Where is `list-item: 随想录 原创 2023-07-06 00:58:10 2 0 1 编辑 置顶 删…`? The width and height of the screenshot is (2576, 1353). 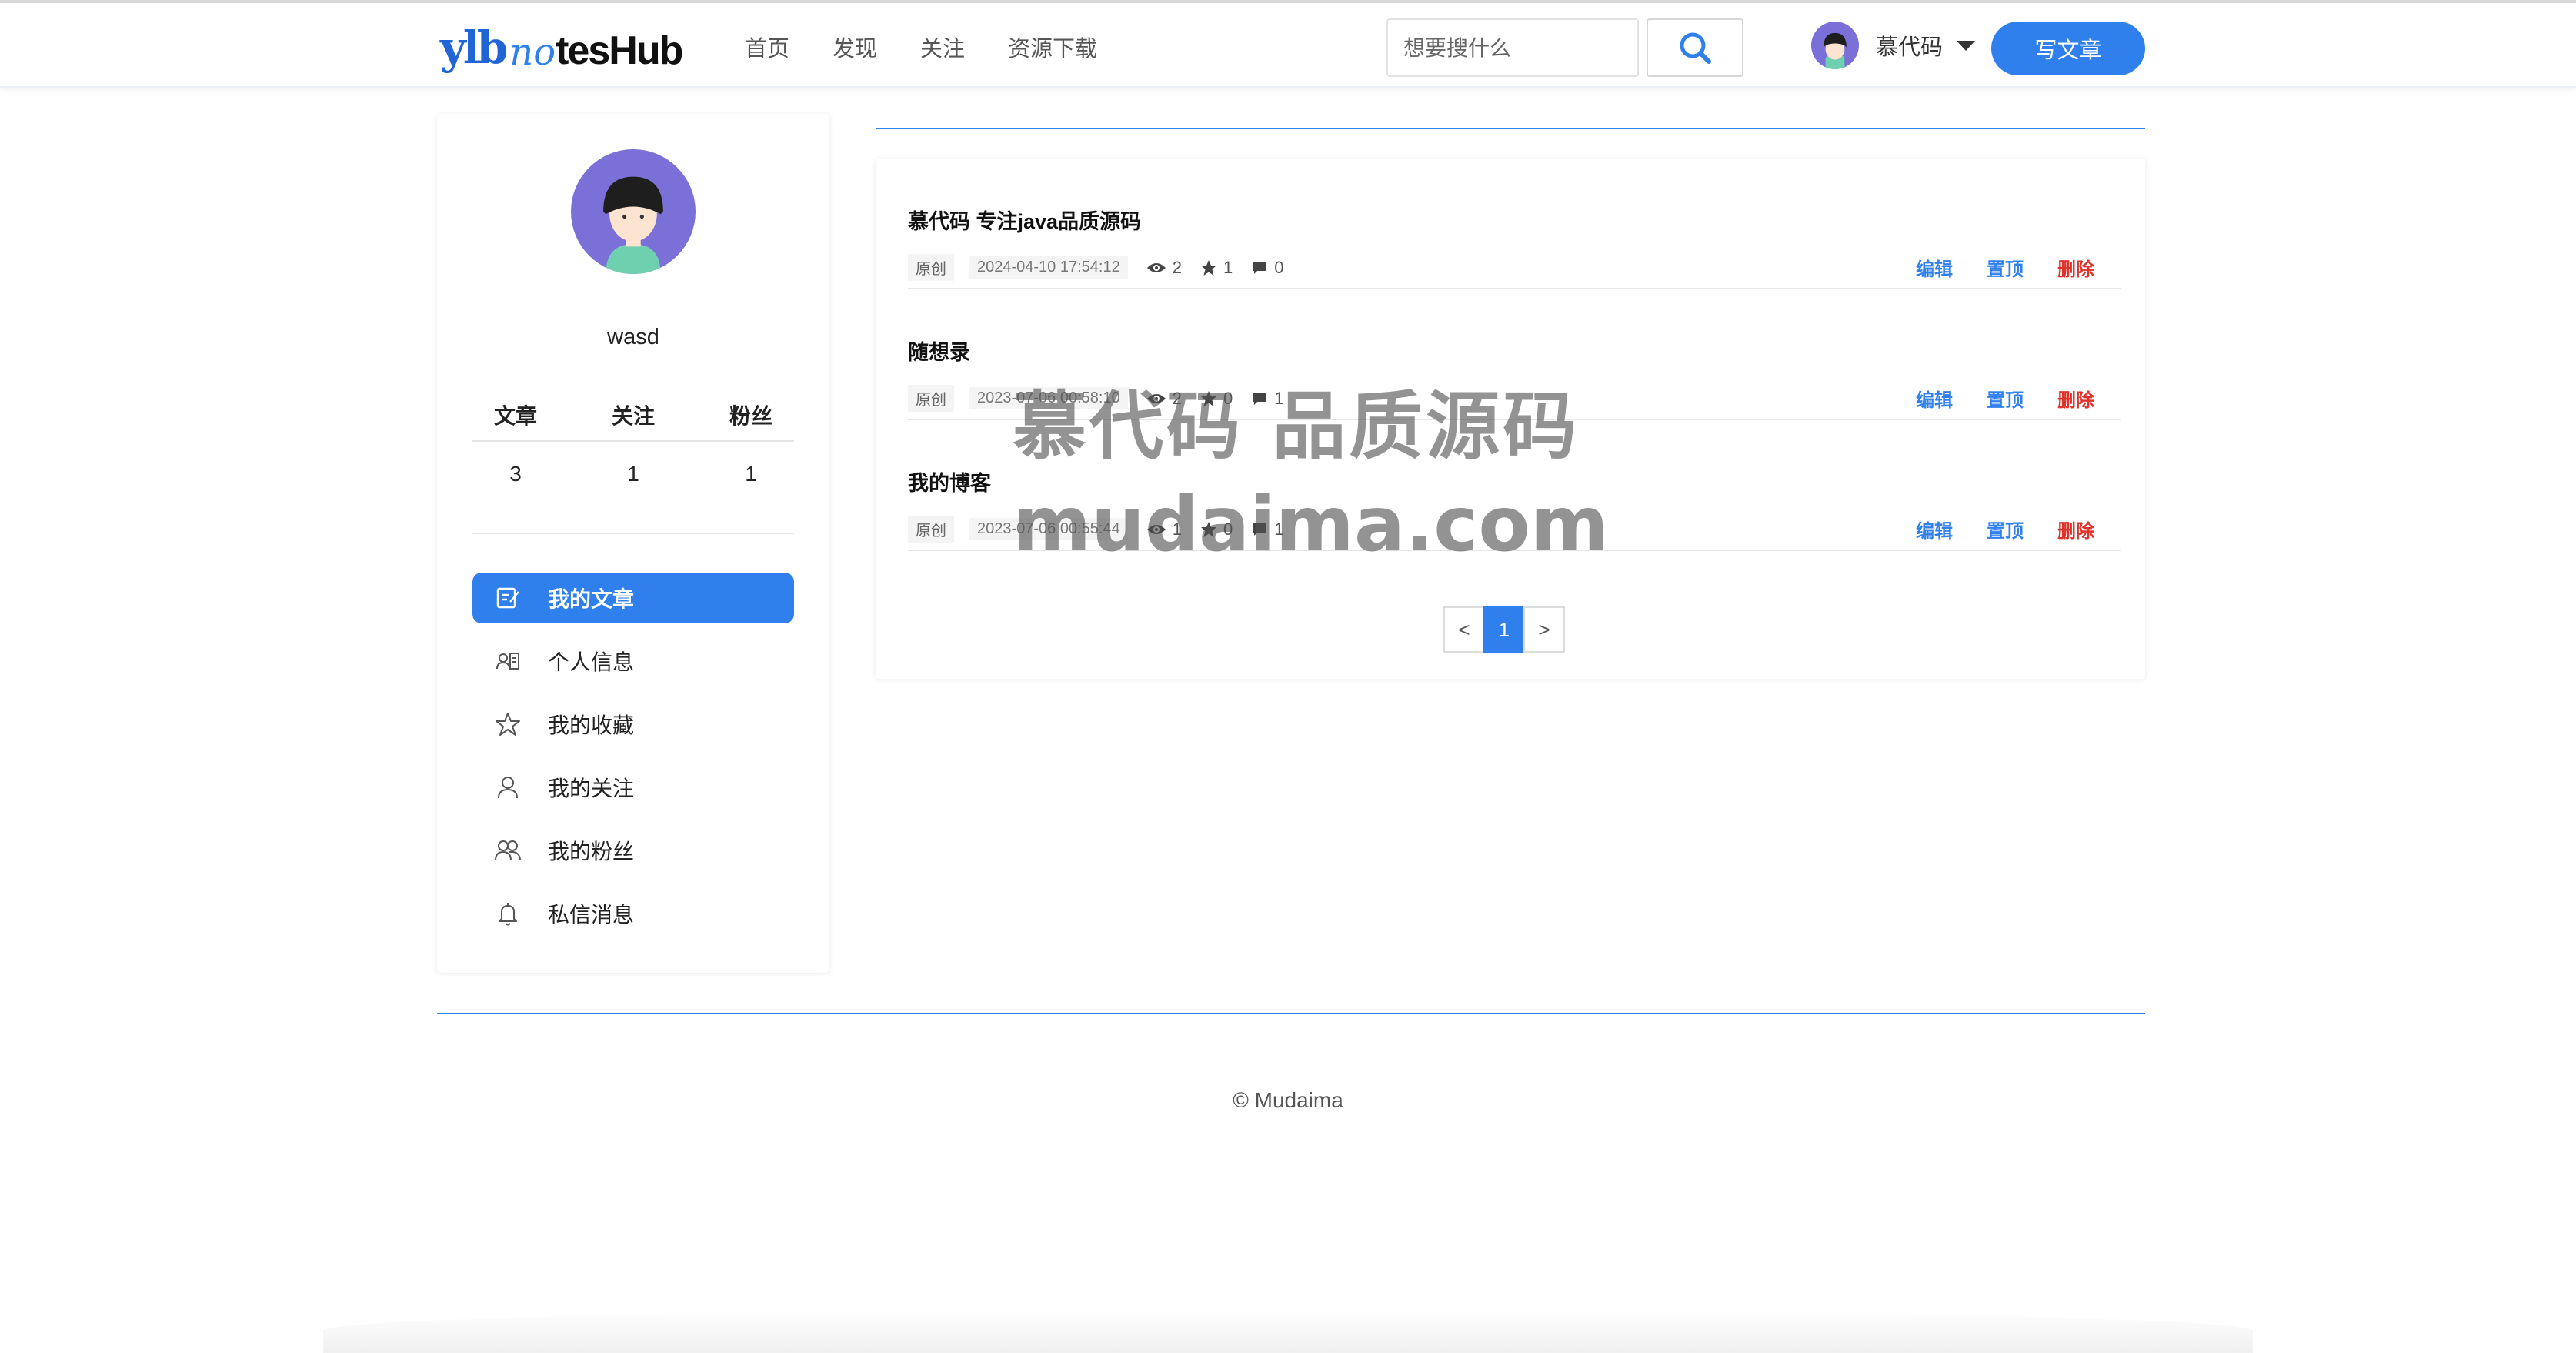 list-item: 随想录 原创 2023-07-06 00:58:10 2 0 1 编辑 置顶 删… is located at coordinates (1515, 354).